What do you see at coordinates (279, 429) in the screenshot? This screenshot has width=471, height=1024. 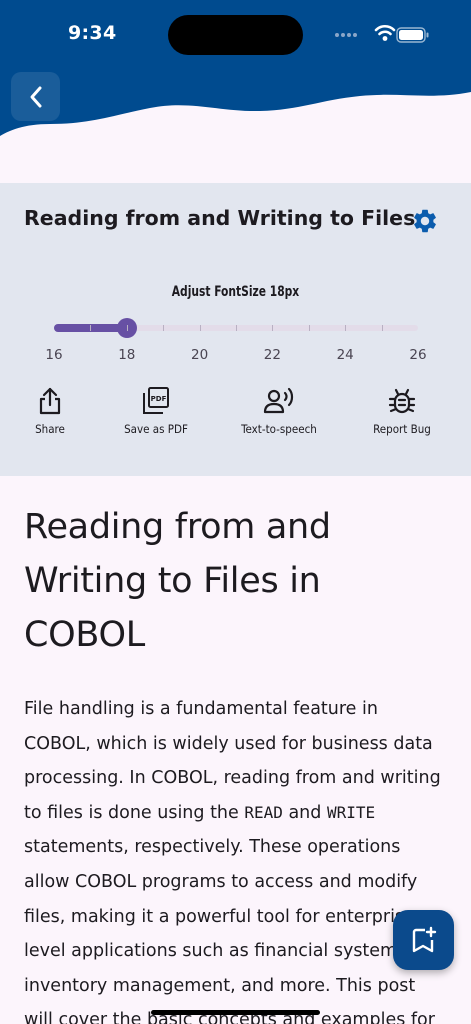 I see `text-to-speech-label: Text-to-speech` at bounding box center [279, 429].